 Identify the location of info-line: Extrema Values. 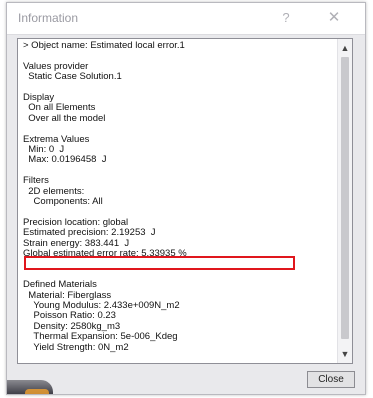
(56, 139).